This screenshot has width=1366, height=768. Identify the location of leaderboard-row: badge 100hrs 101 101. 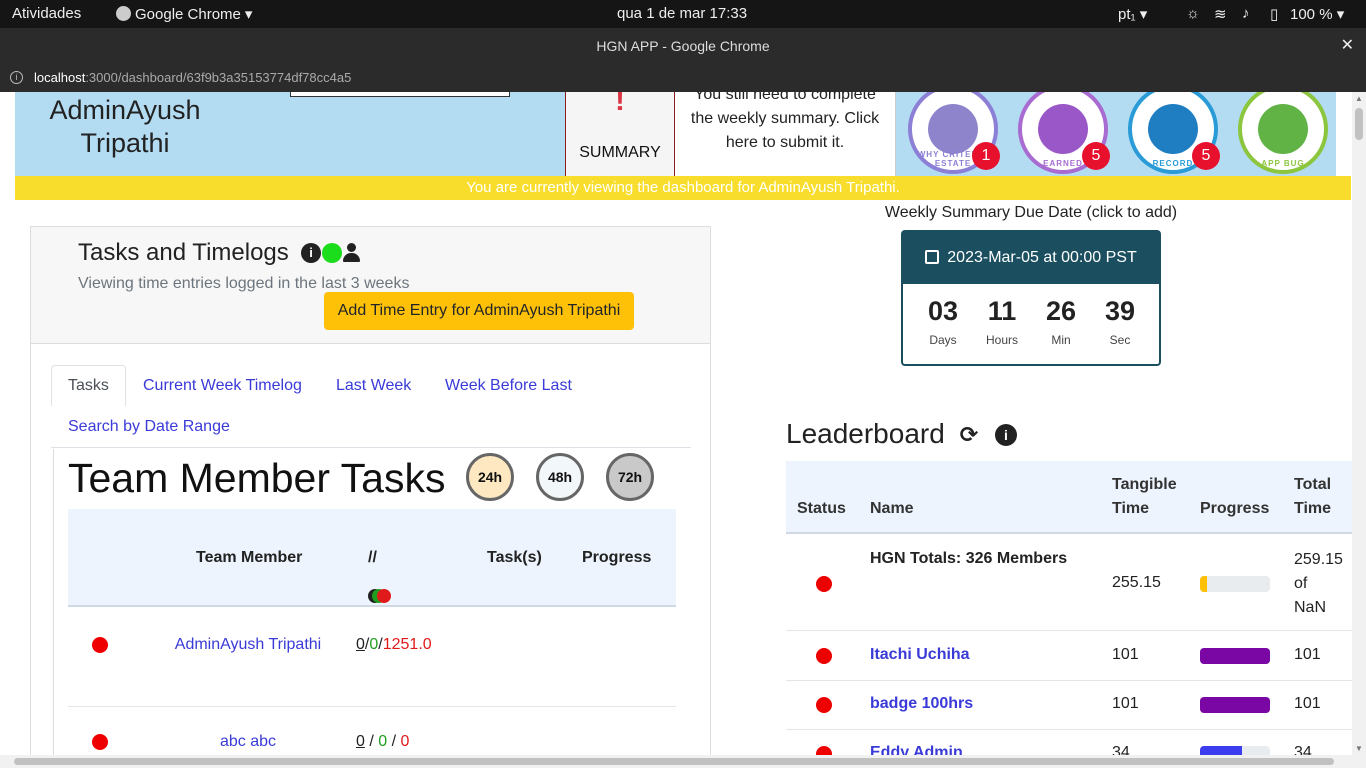
(1069, 705).